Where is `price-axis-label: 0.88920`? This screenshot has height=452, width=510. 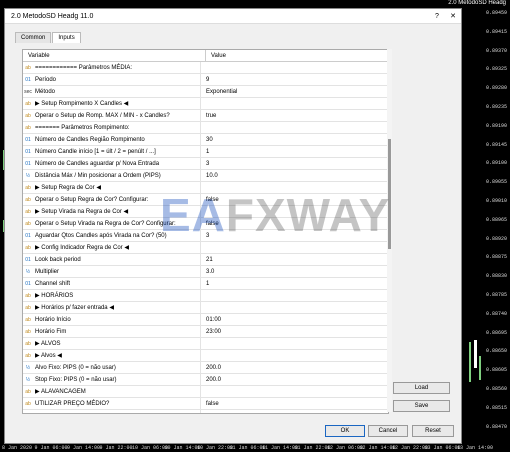 price-axis-label: 0.88920 is located at coordinates (496, 238).